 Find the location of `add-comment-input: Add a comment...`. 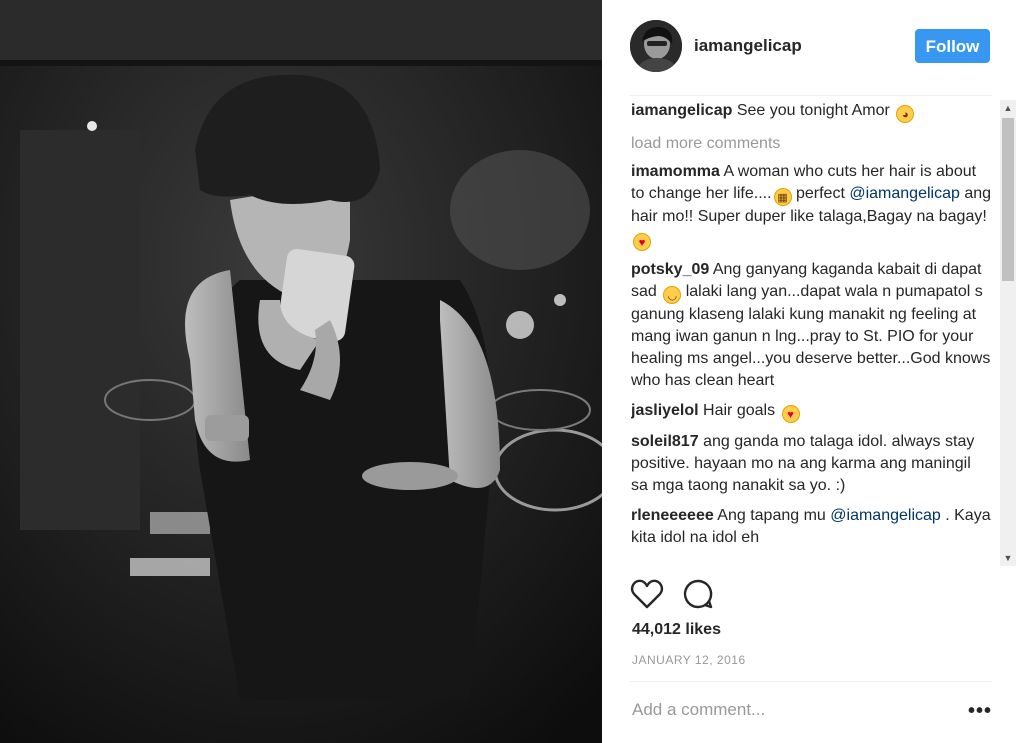

add-comment-input: Add a comment... is located at coordinates (698, 710).